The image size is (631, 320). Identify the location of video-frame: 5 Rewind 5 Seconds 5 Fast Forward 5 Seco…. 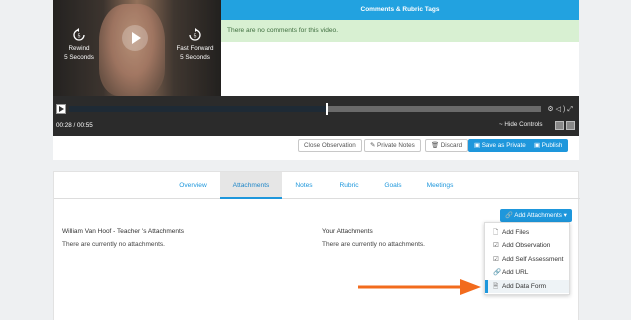
(137, 48).